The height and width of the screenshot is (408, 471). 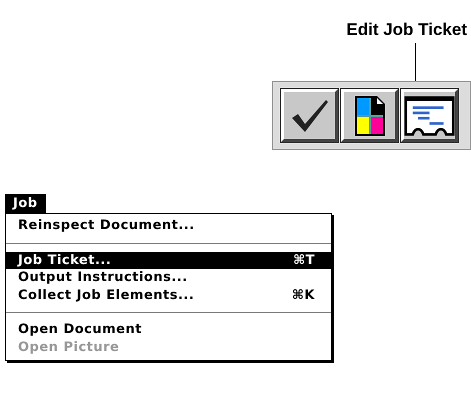 I want to click on color-document-icon, so click(x=369, y=116).